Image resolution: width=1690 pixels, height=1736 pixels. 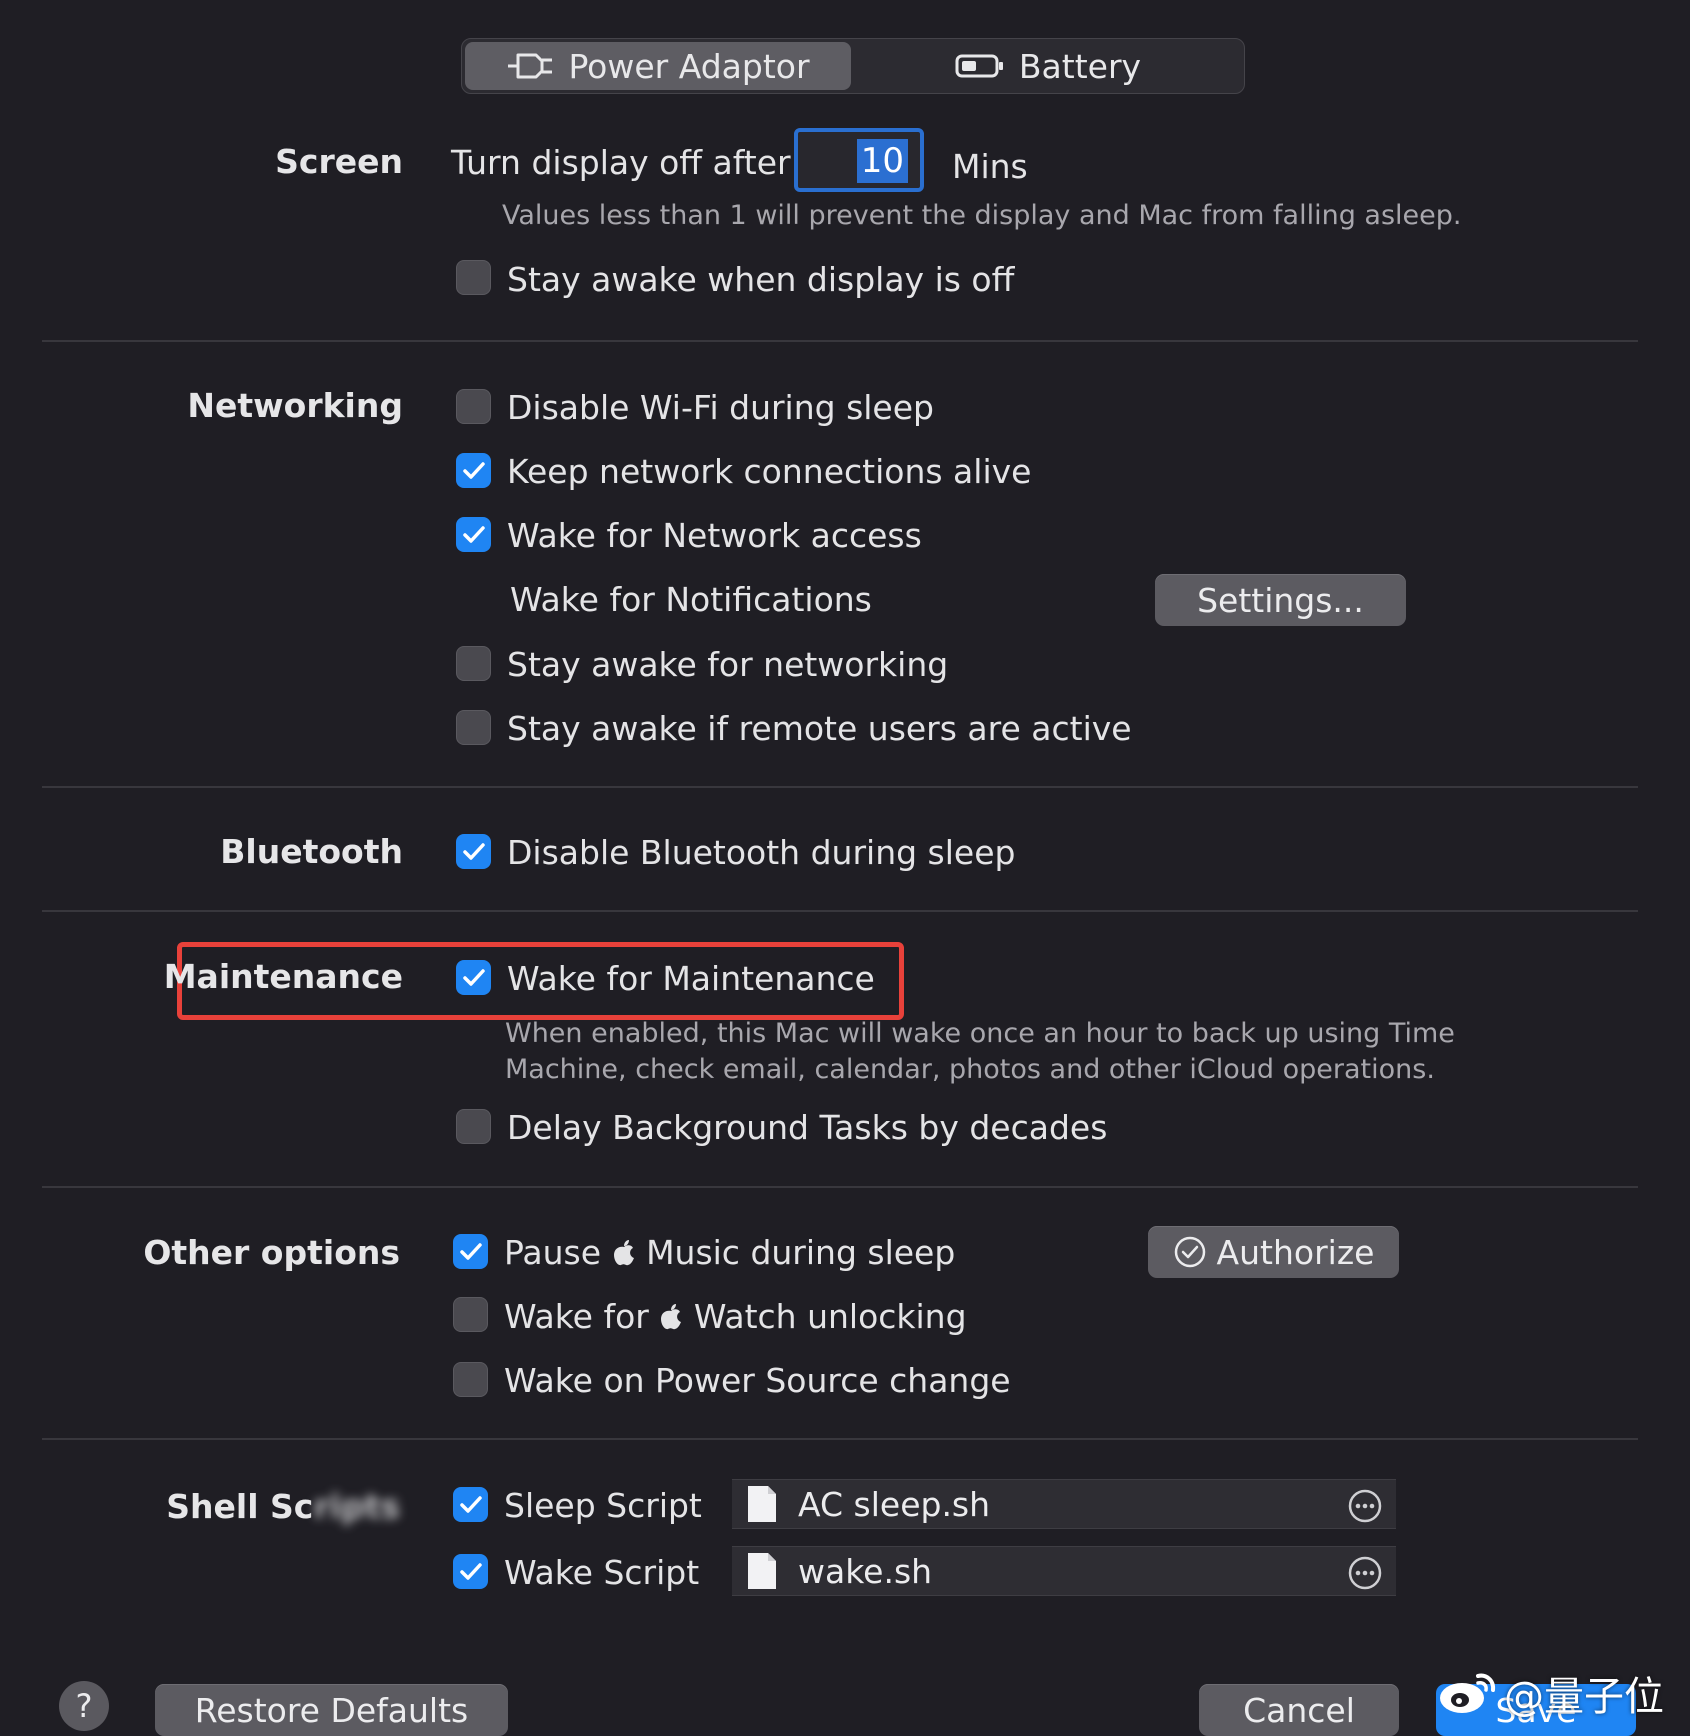 What do you see at coordinates (295, 405) in the screenshot?
I see `section-label-networking: Networking` at bounding box center [295, 405].